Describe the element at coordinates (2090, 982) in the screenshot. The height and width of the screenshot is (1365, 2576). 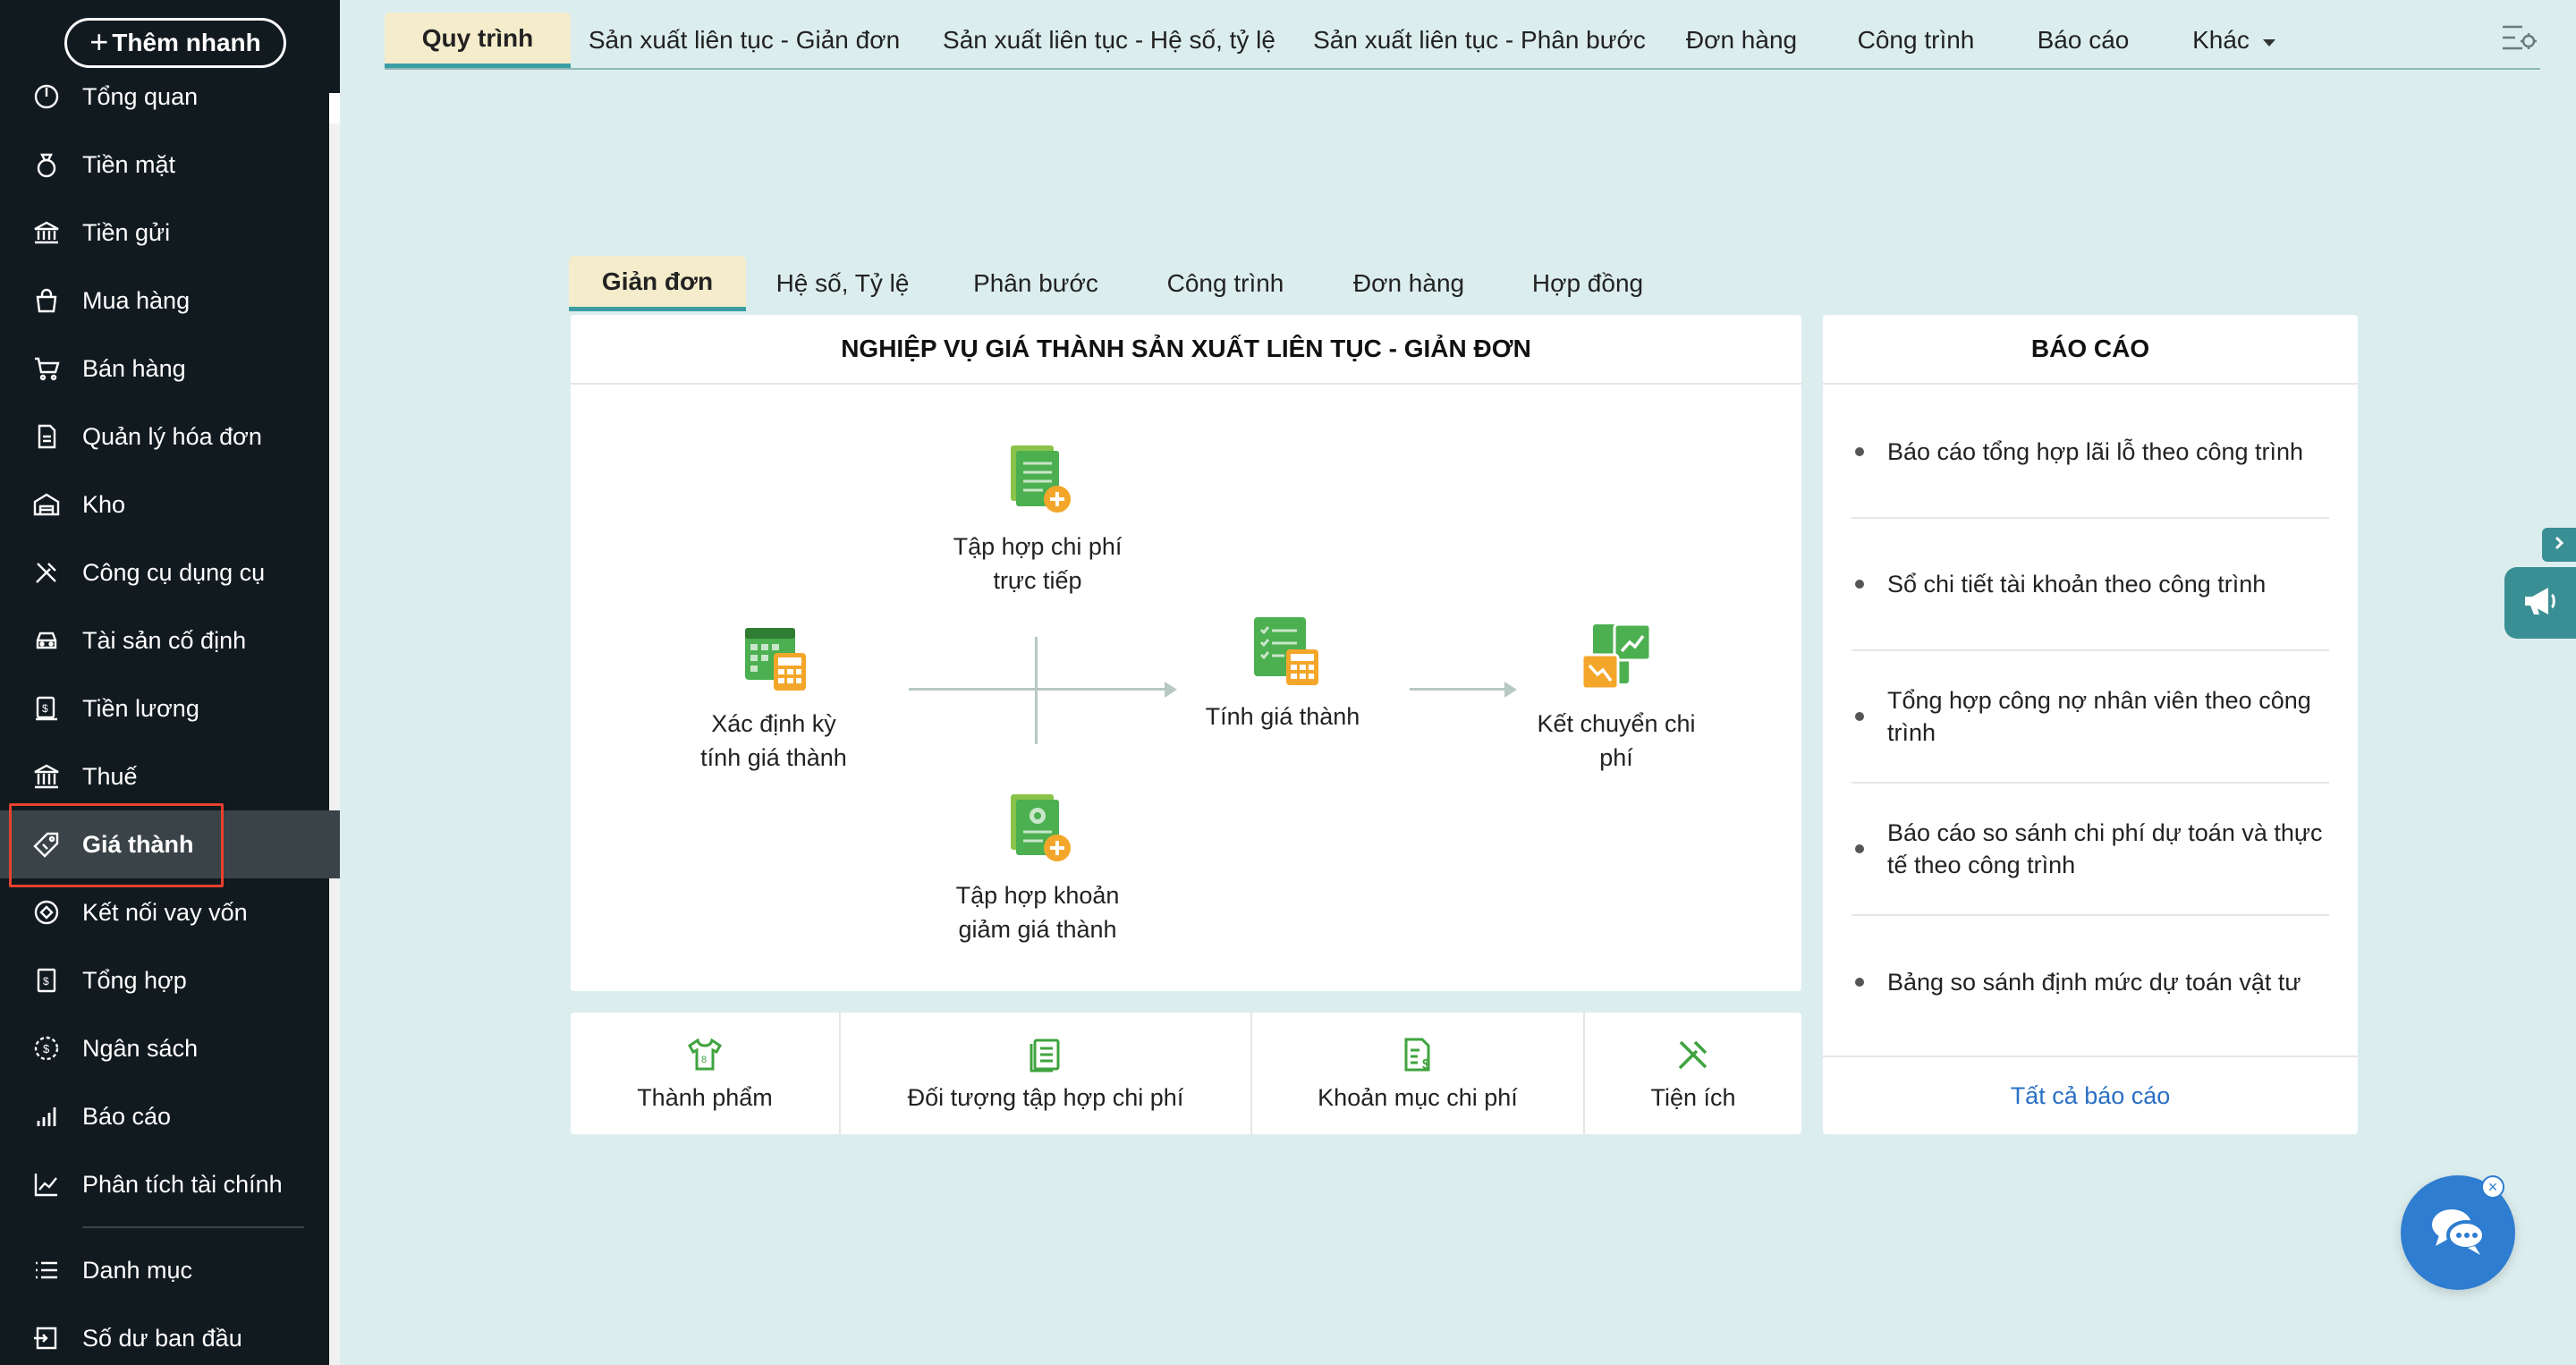
I see `report-item: Bảng so sánh định mức dự toán vật tư` at that location.